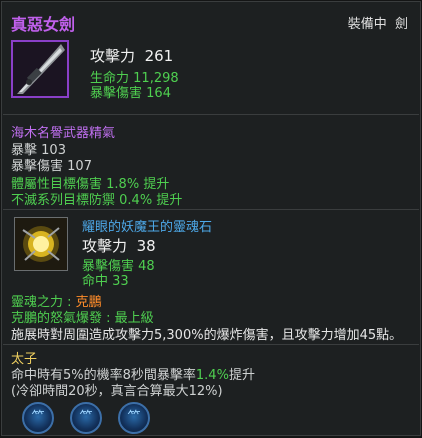  Describe the element at coordinates (113, 56) in the screenshot. I see `attack-label: 攻擊力` at that location.